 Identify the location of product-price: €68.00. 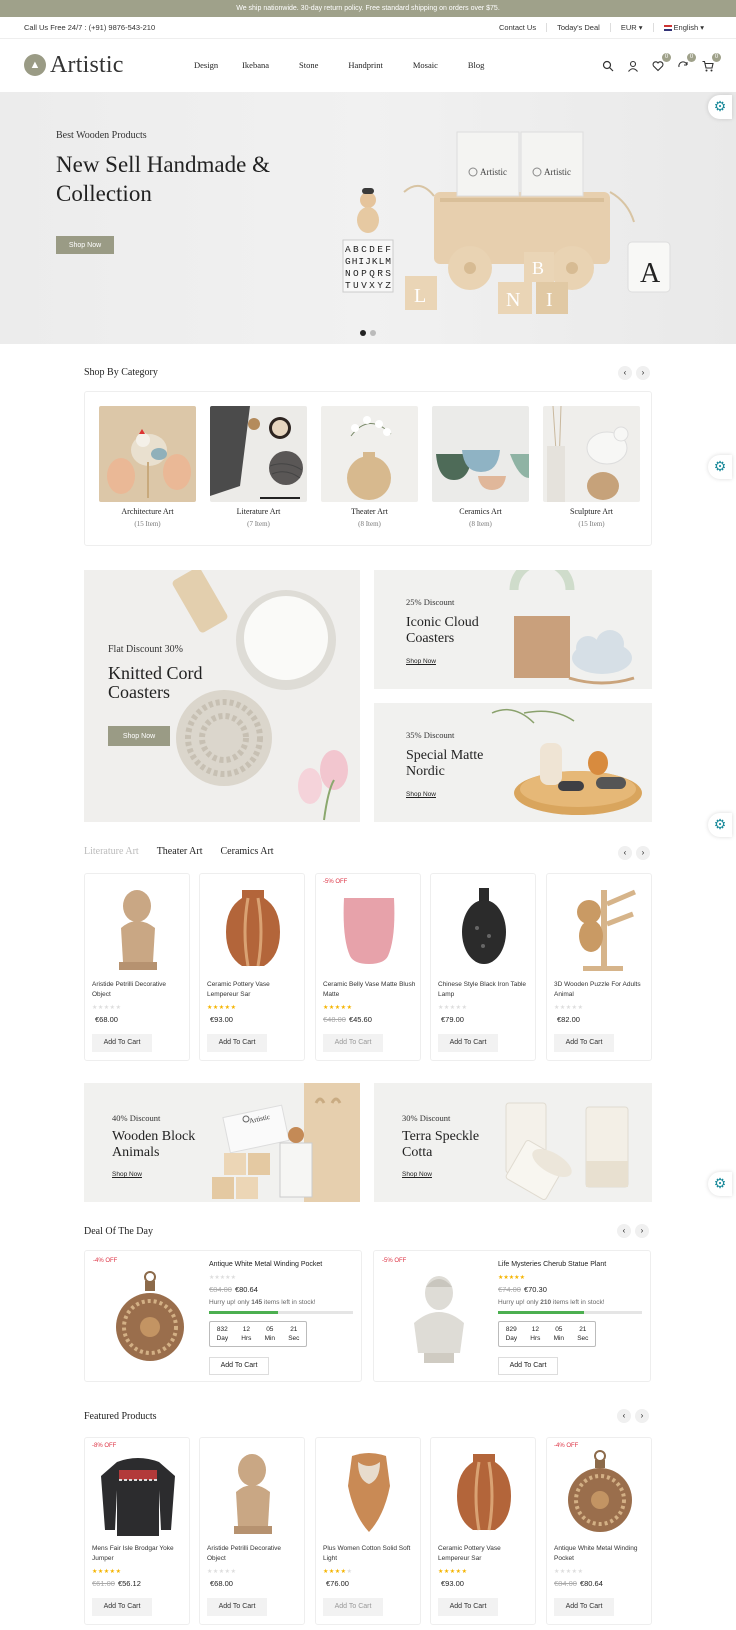
(221, 1583).